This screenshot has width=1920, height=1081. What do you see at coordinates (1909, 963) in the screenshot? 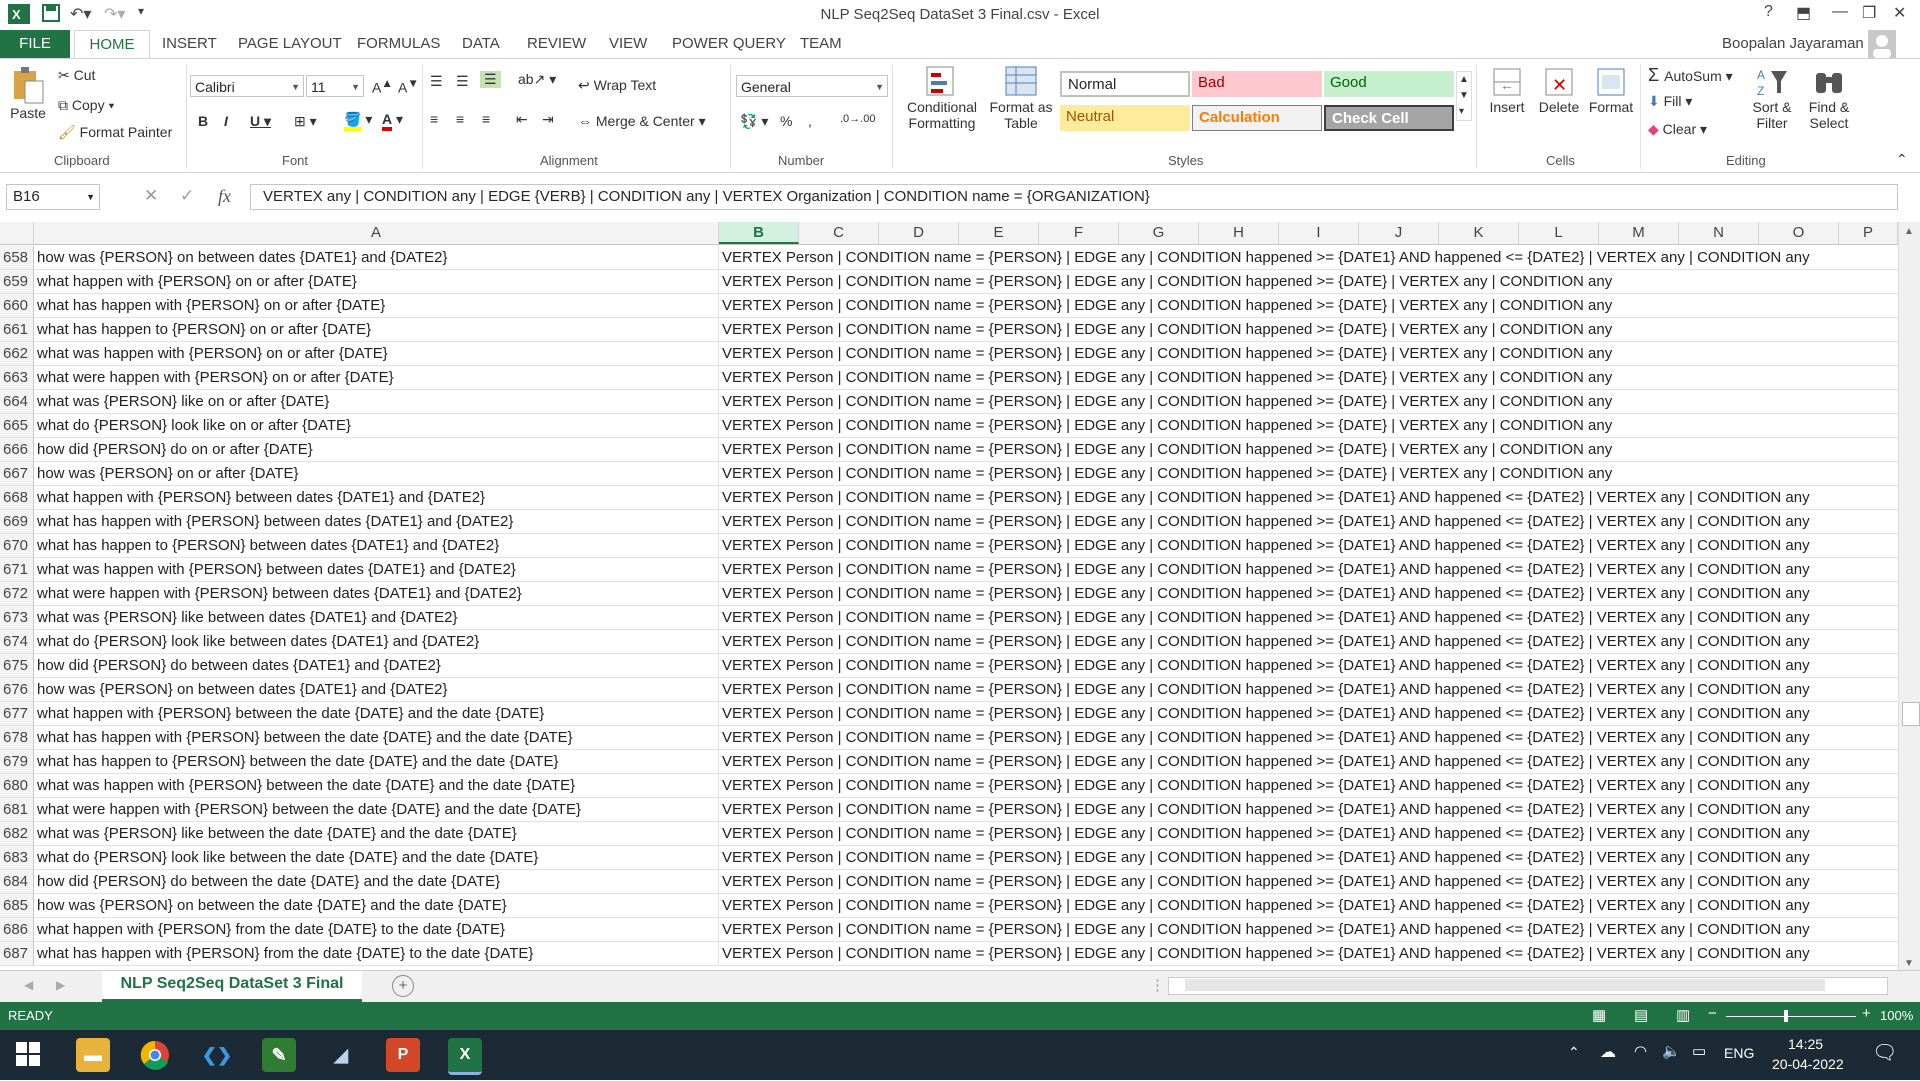
I see `scroll-down-icon: ▼` at bounding box center [1909, 963].